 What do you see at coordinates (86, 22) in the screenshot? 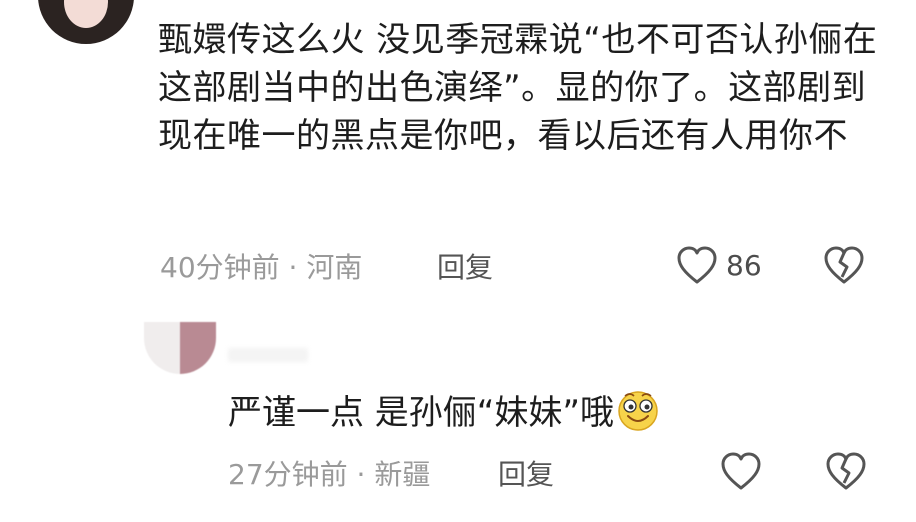
I see `commenter-avatar` at bounding box center [86, 22].